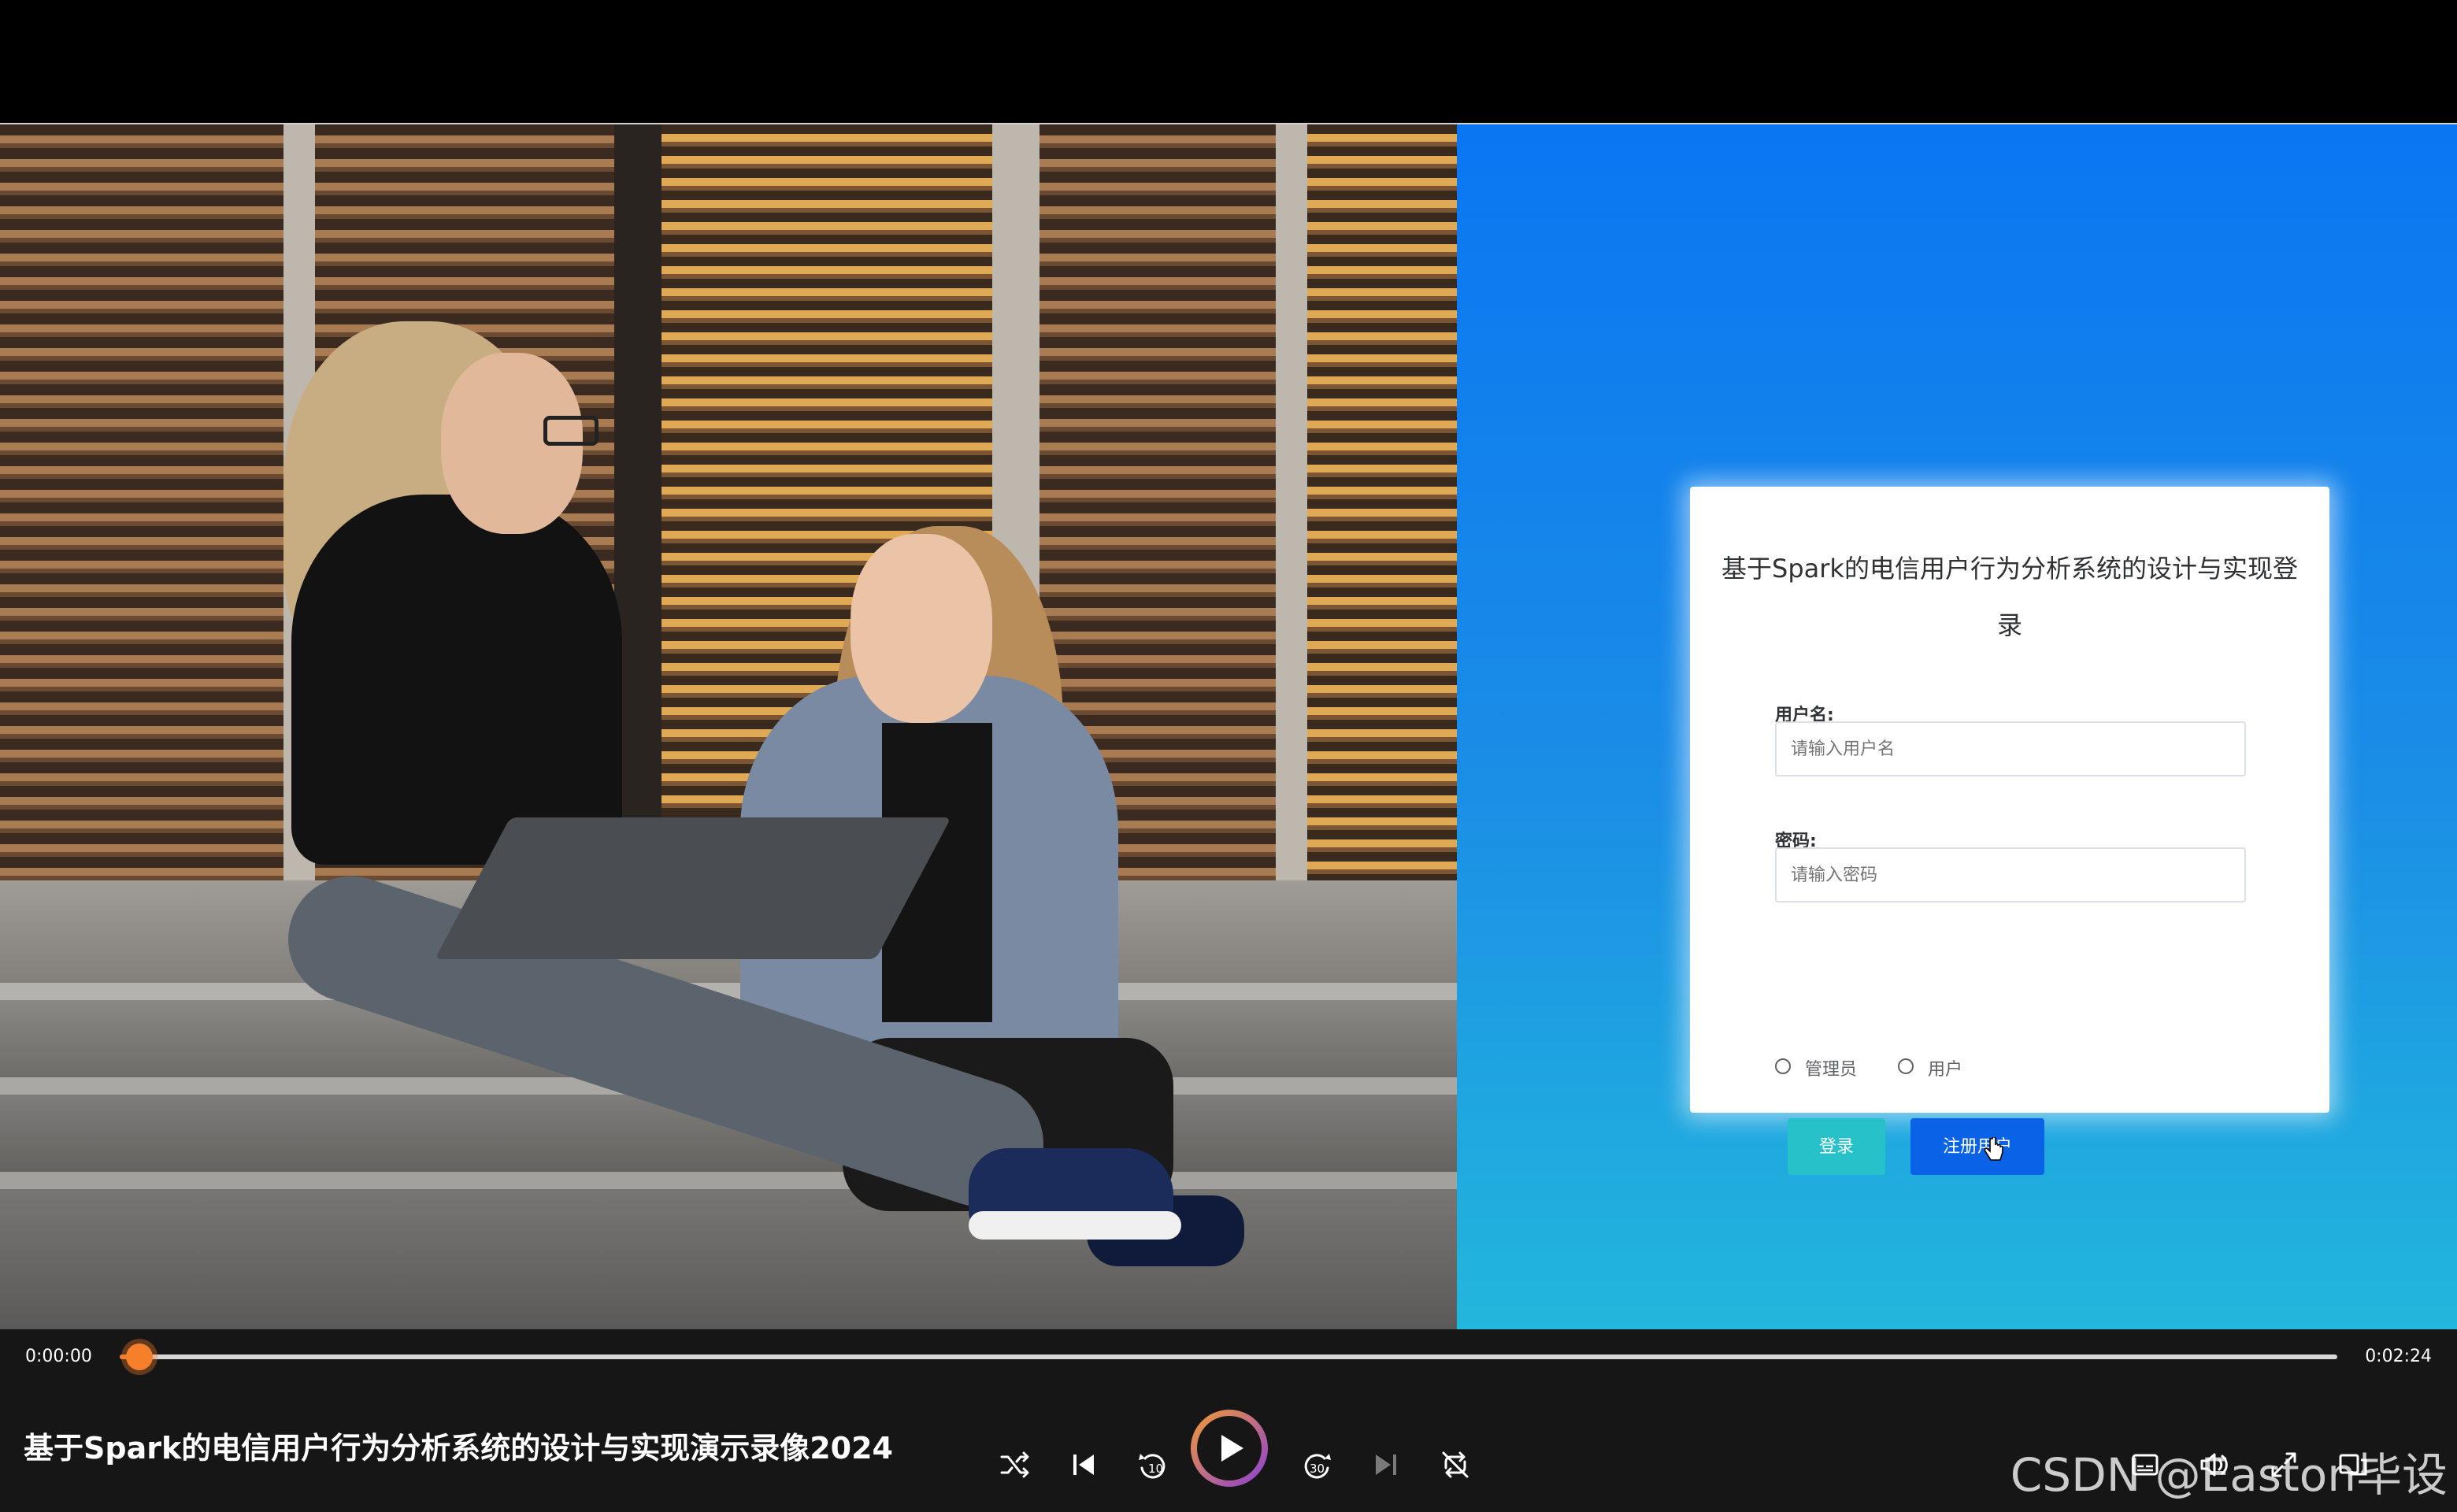  I want to click on svg-text: 10, so click(1155, 1469).